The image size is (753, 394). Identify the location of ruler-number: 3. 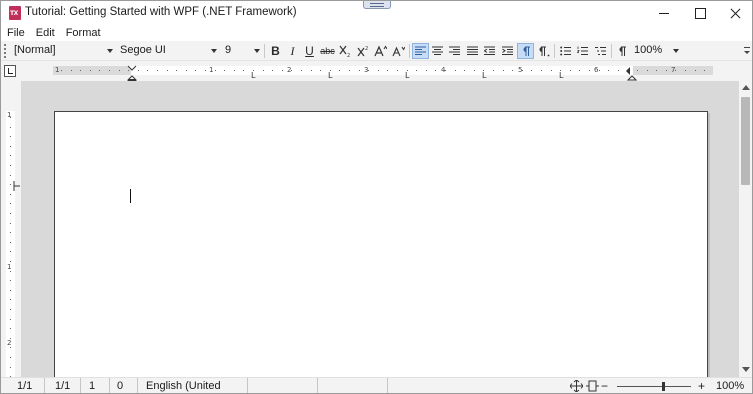
(366, 70).